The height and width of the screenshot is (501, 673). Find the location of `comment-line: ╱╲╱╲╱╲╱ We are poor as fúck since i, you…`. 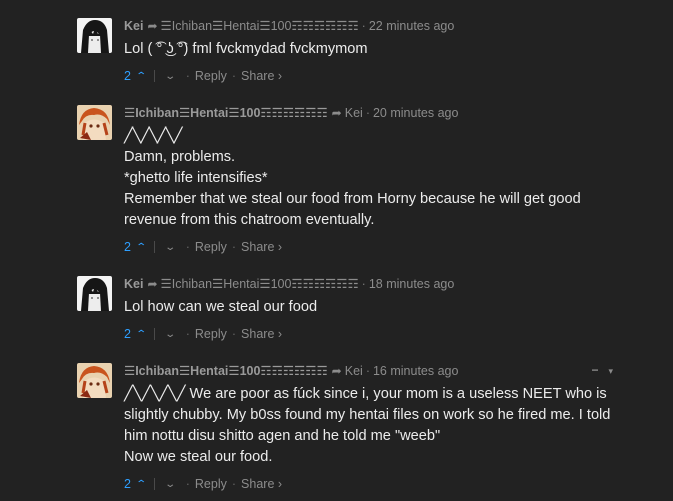

comment-line: ╱╲╱╲╱╲╱ We are poor as fúck since i, you… is located at coordinates (367, 415).